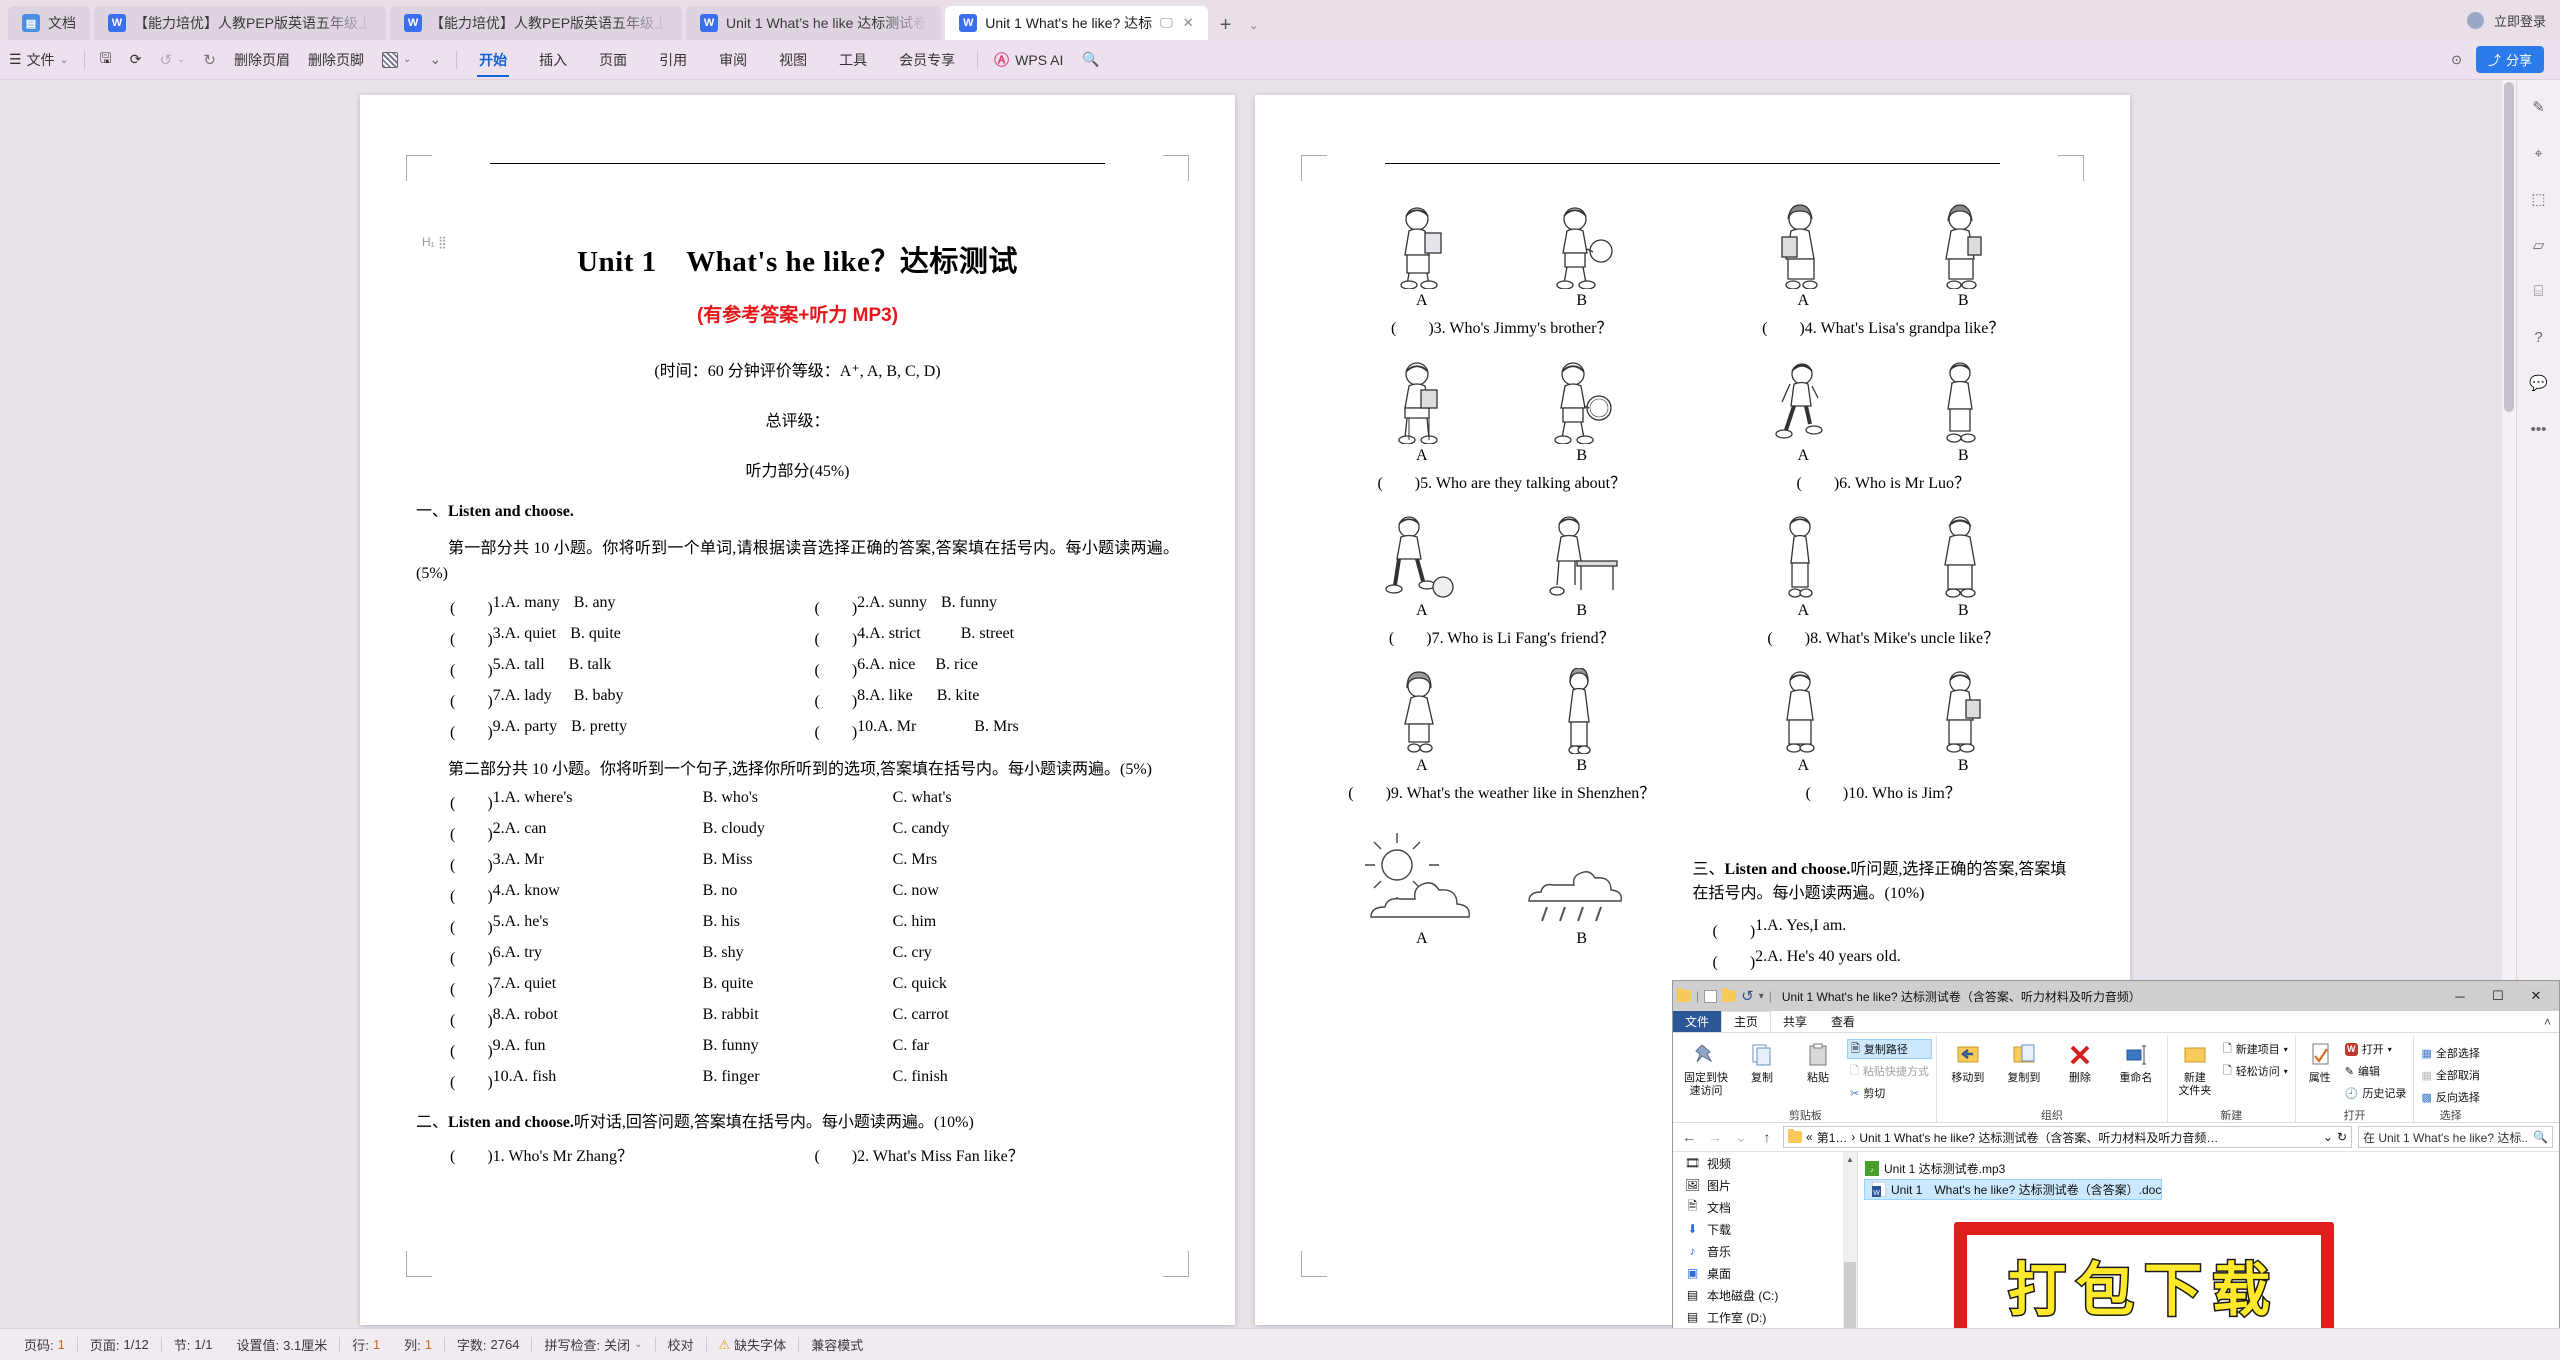 This screenshot has height=1360, width=2560. Describe the element at coordinates (1711, 996) in the screenshot. I see `properties-quick-icon` at that location.